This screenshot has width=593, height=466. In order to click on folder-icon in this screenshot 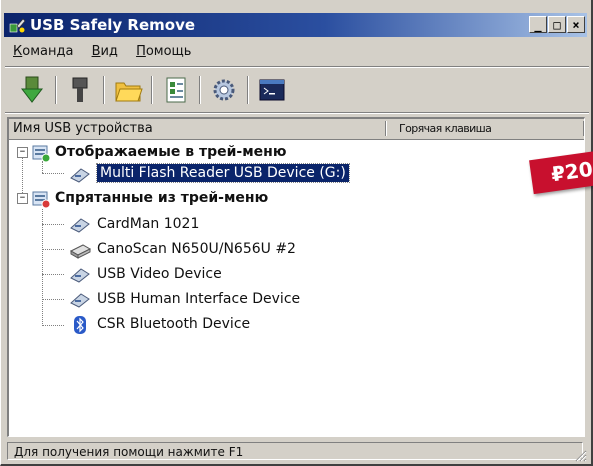, I will do `click(129, 92)`.